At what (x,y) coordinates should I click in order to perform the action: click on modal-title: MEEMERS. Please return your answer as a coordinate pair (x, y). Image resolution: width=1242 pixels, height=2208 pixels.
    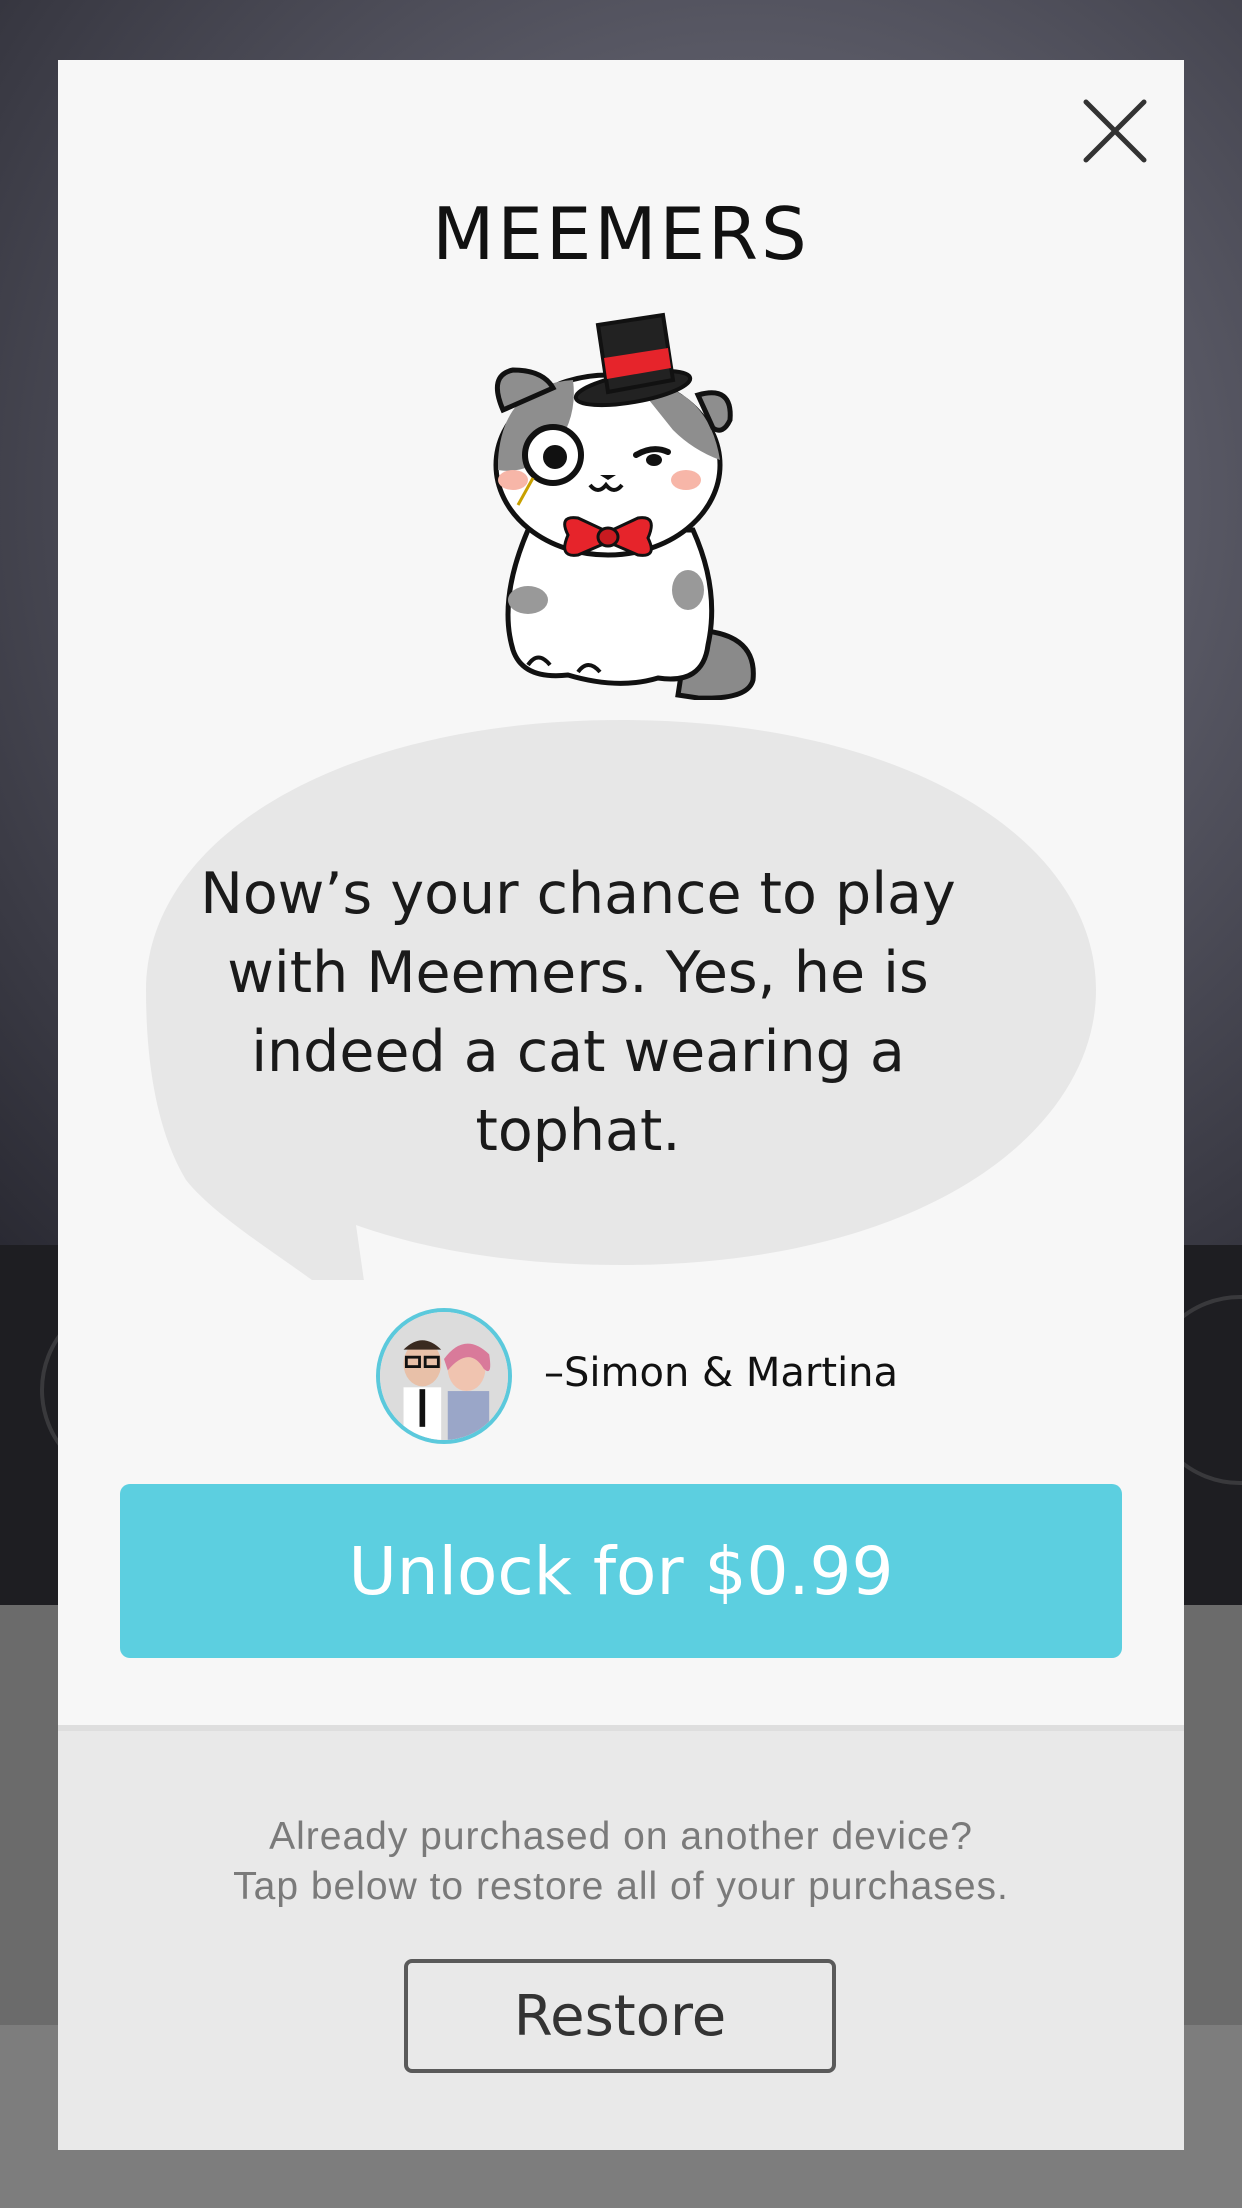
    Looking at the image, I should click on (621, 234).